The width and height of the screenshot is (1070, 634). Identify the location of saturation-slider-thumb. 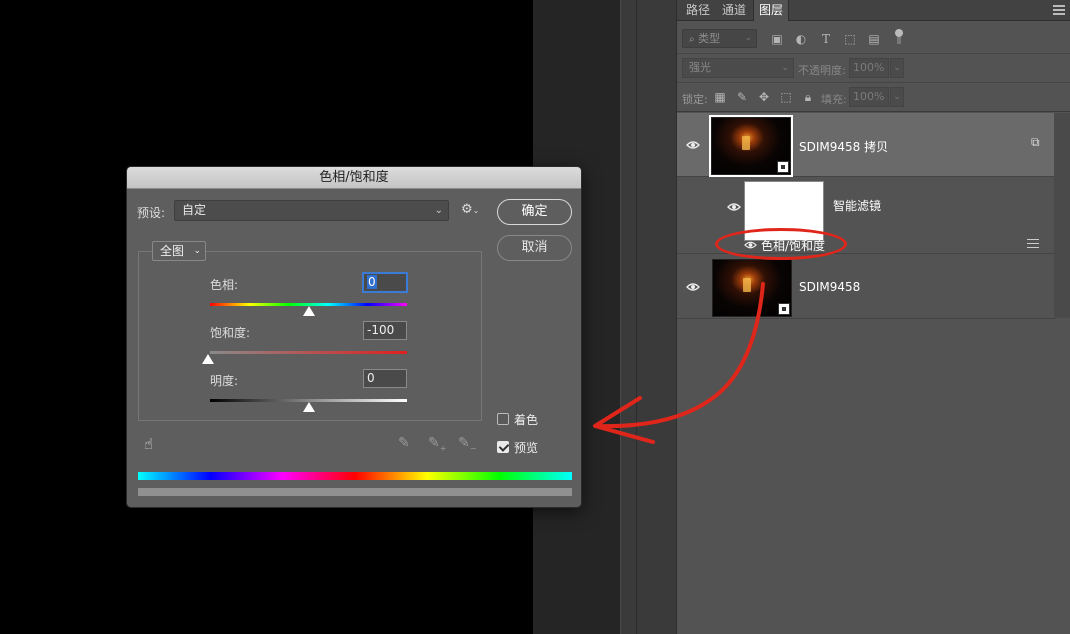
(208, 359).